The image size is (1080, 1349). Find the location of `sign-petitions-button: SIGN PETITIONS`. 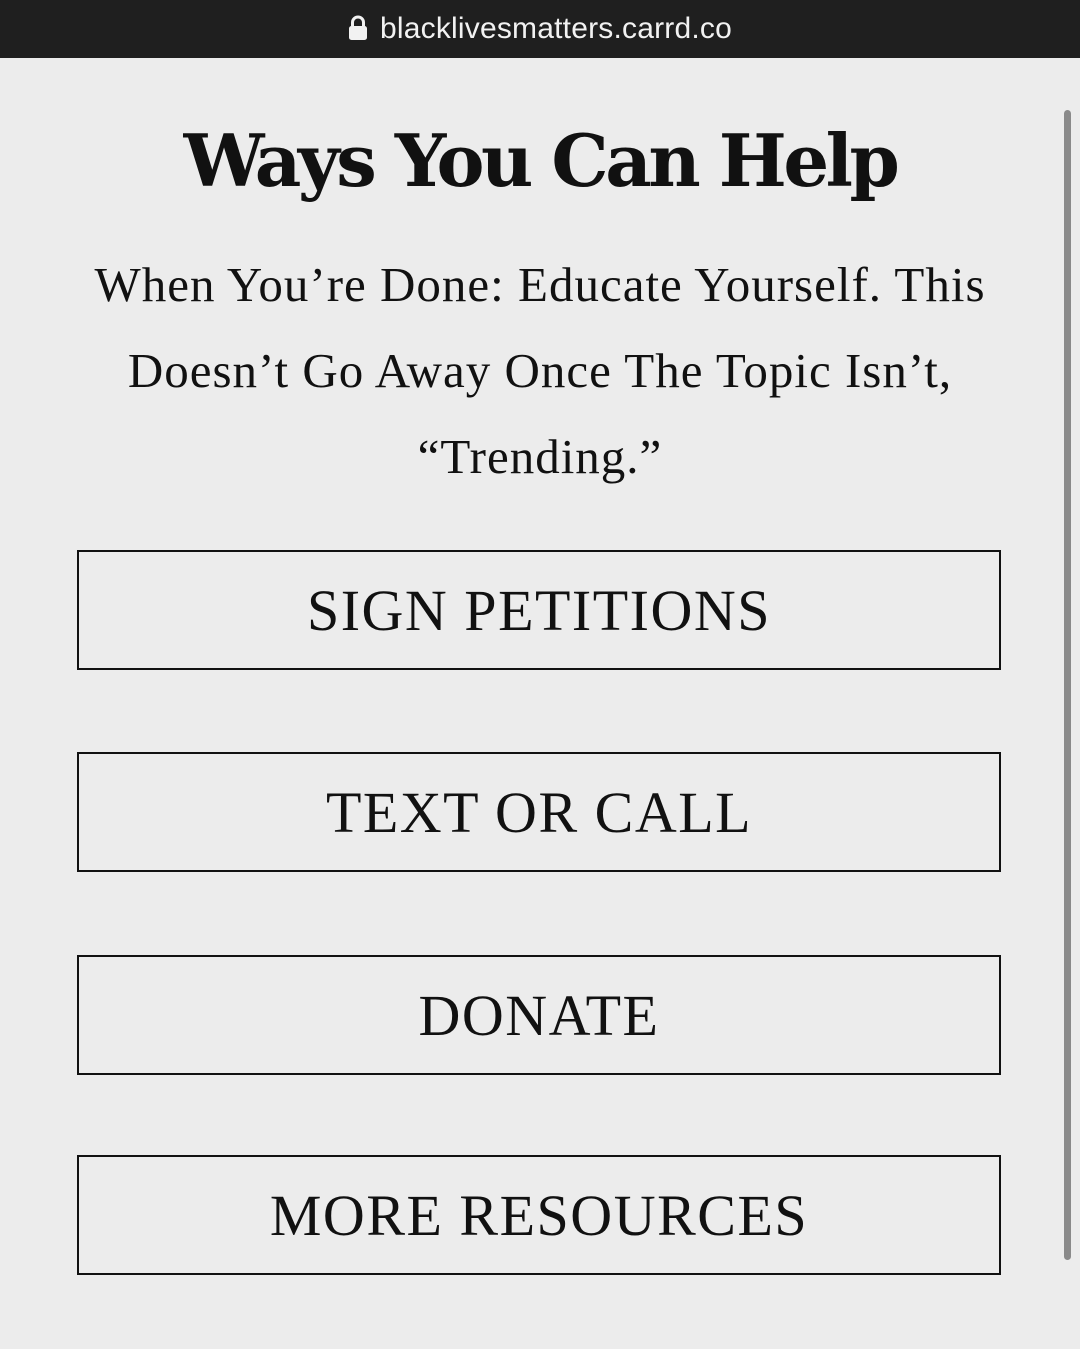

sign-petitions-button: SIGN PETITIONS is located at coordinates (539, 610).